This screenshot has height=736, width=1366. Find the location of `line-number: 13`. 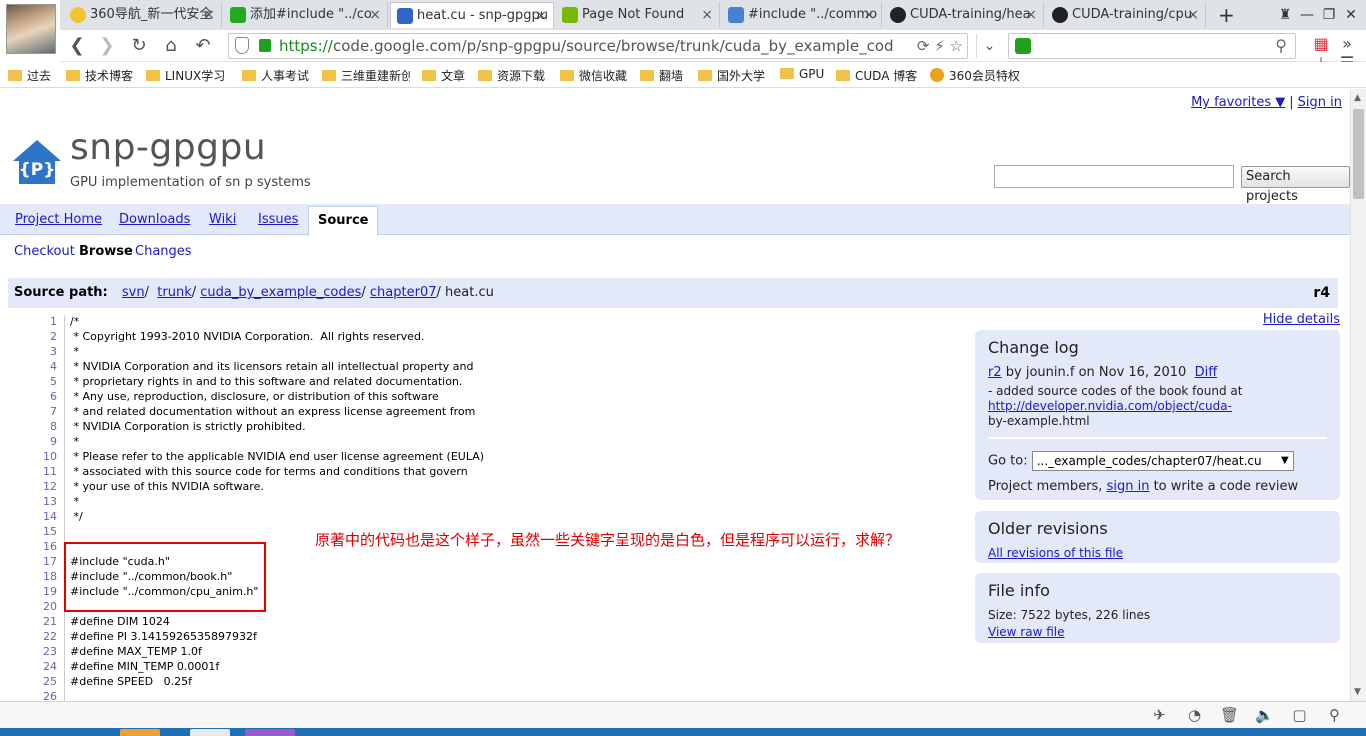

line-number: 13 is located at coordinates (28, 501).